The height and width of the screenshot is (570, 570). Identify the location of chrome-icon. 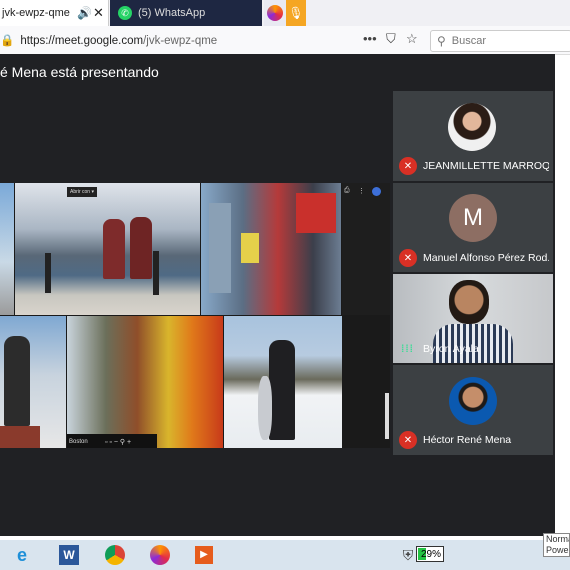
(115, 555).